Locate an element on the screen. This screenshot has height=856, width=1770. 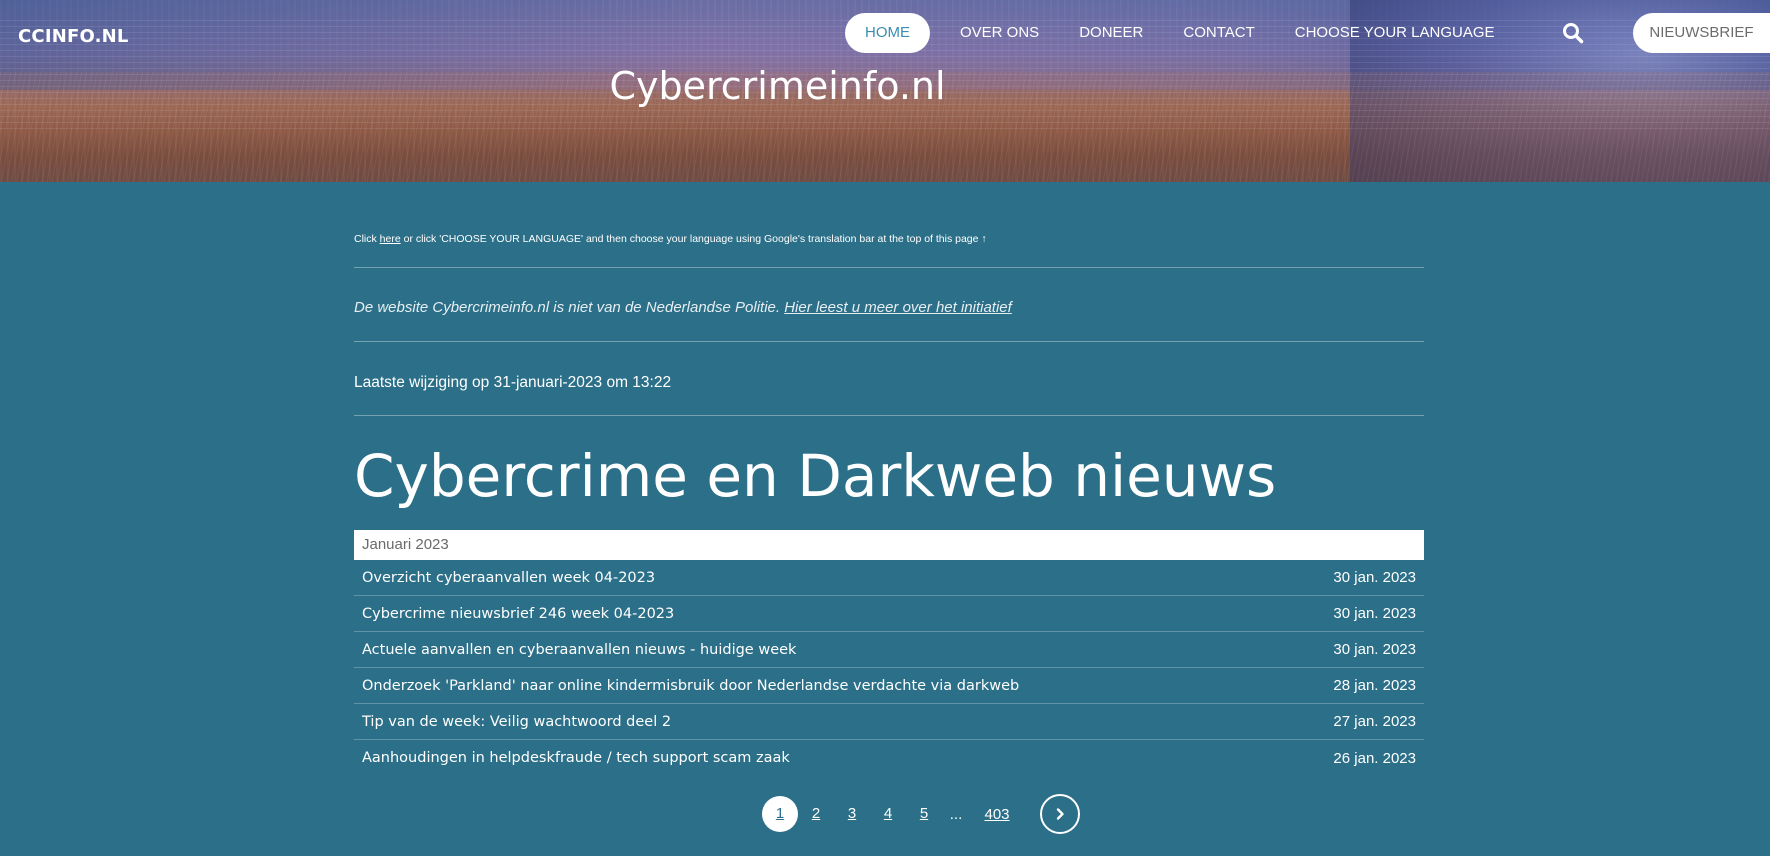
newsletter-button: NIEUWSBRIEF is located at coordinates (1701, 33).